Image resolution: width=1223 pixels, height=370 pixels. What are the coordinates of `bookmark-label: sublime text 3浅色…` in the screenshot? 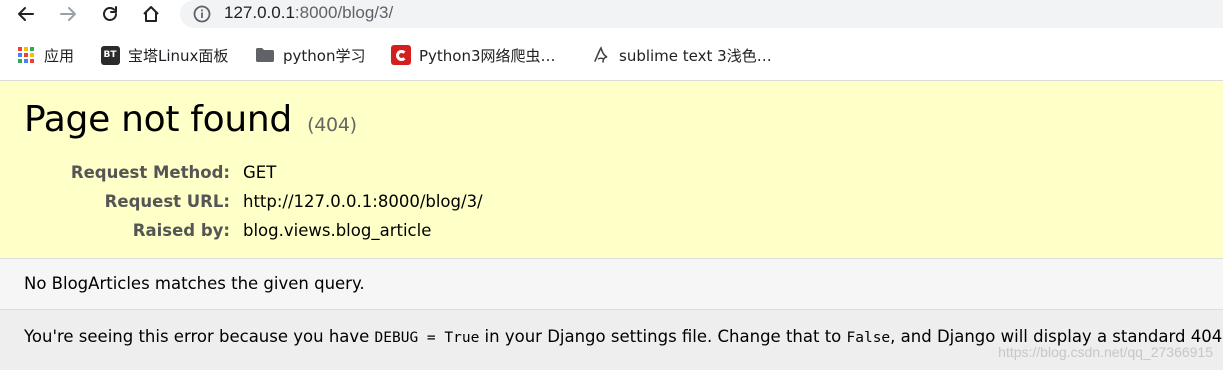 It's located at (695, 55).